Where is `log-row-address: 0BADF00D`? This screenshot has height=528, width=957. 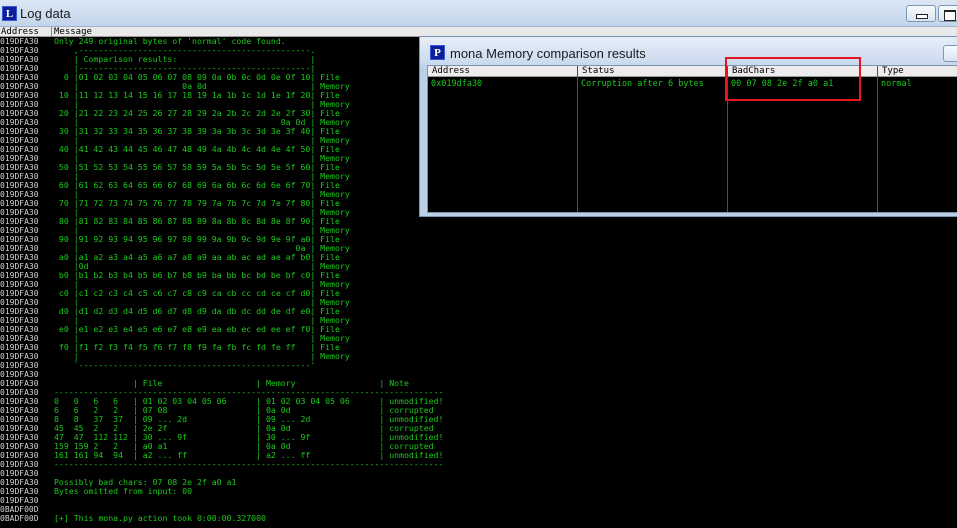 log-row-address: 0BADF00D is located at coordinates (19, 509).